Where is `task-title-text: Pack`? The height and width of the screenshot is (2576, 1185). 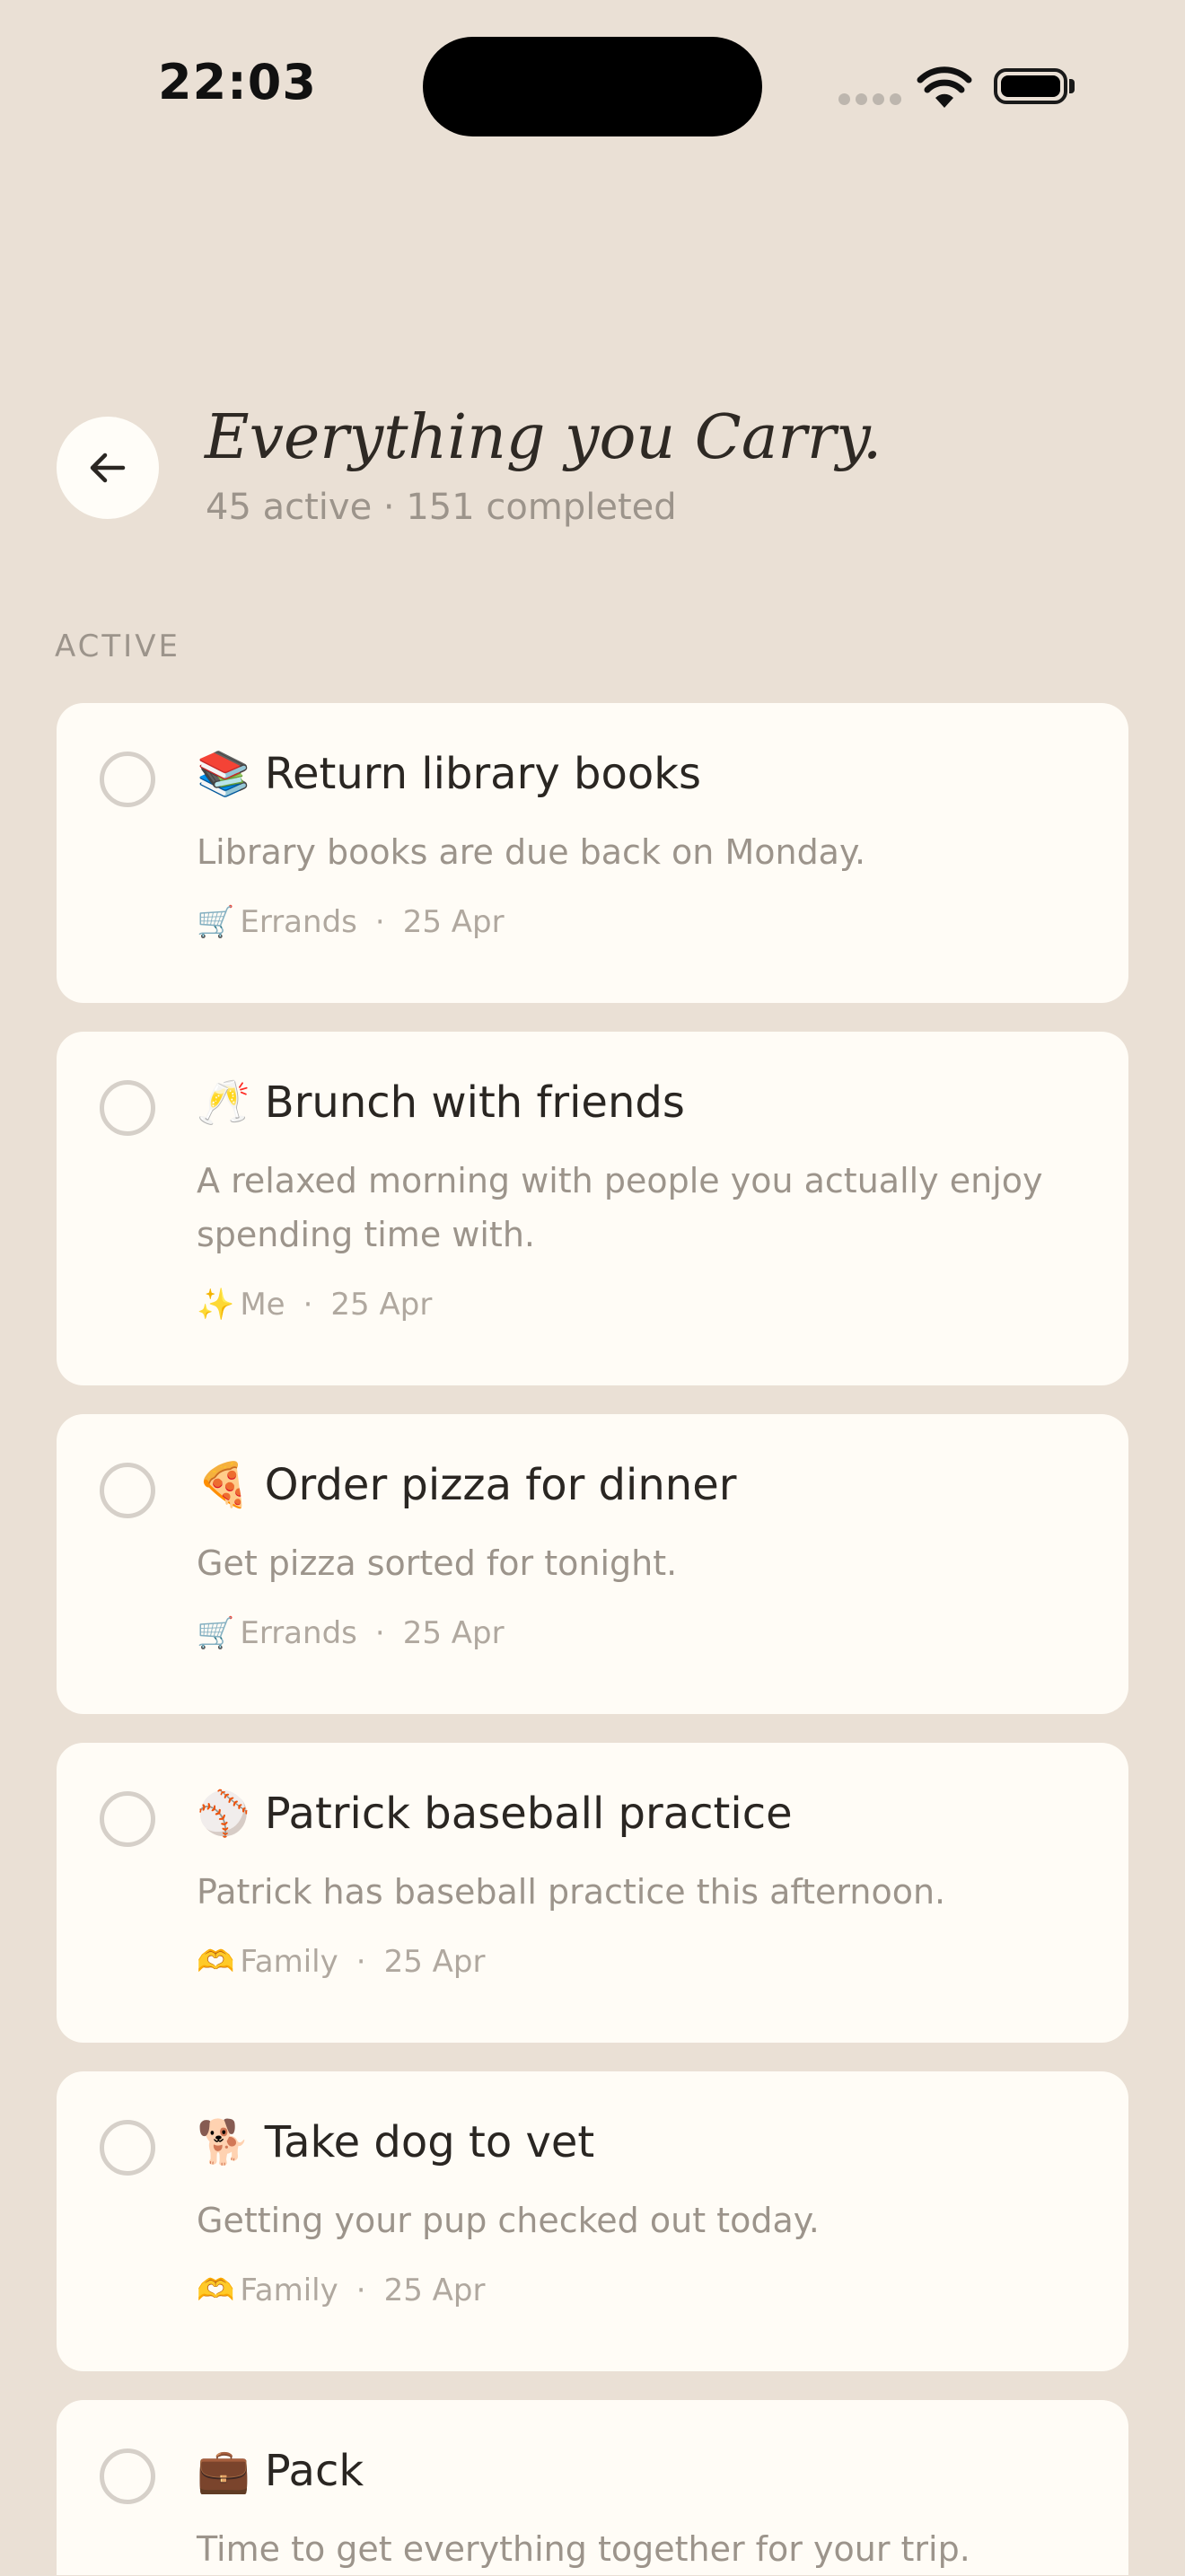 task-title-text: Pack is located at coordinates (314, 2471).